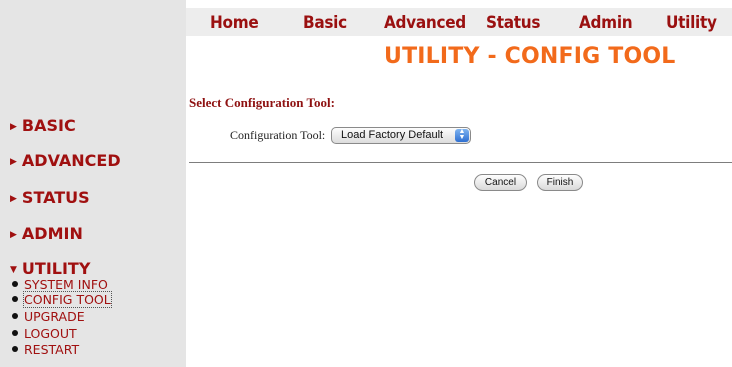  What do you see at coordinates (560, 182) in the screenshot?
I see `finish-button: Finish` at bounding box center [560, 182].